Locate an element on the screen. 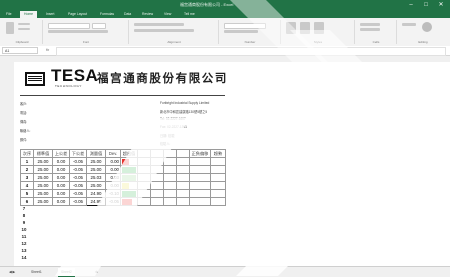 Image resolution: width=450 pixels, height=277 pixels. company-name: 福宫通商股份有限公司 is located at coordinates (162, 78).